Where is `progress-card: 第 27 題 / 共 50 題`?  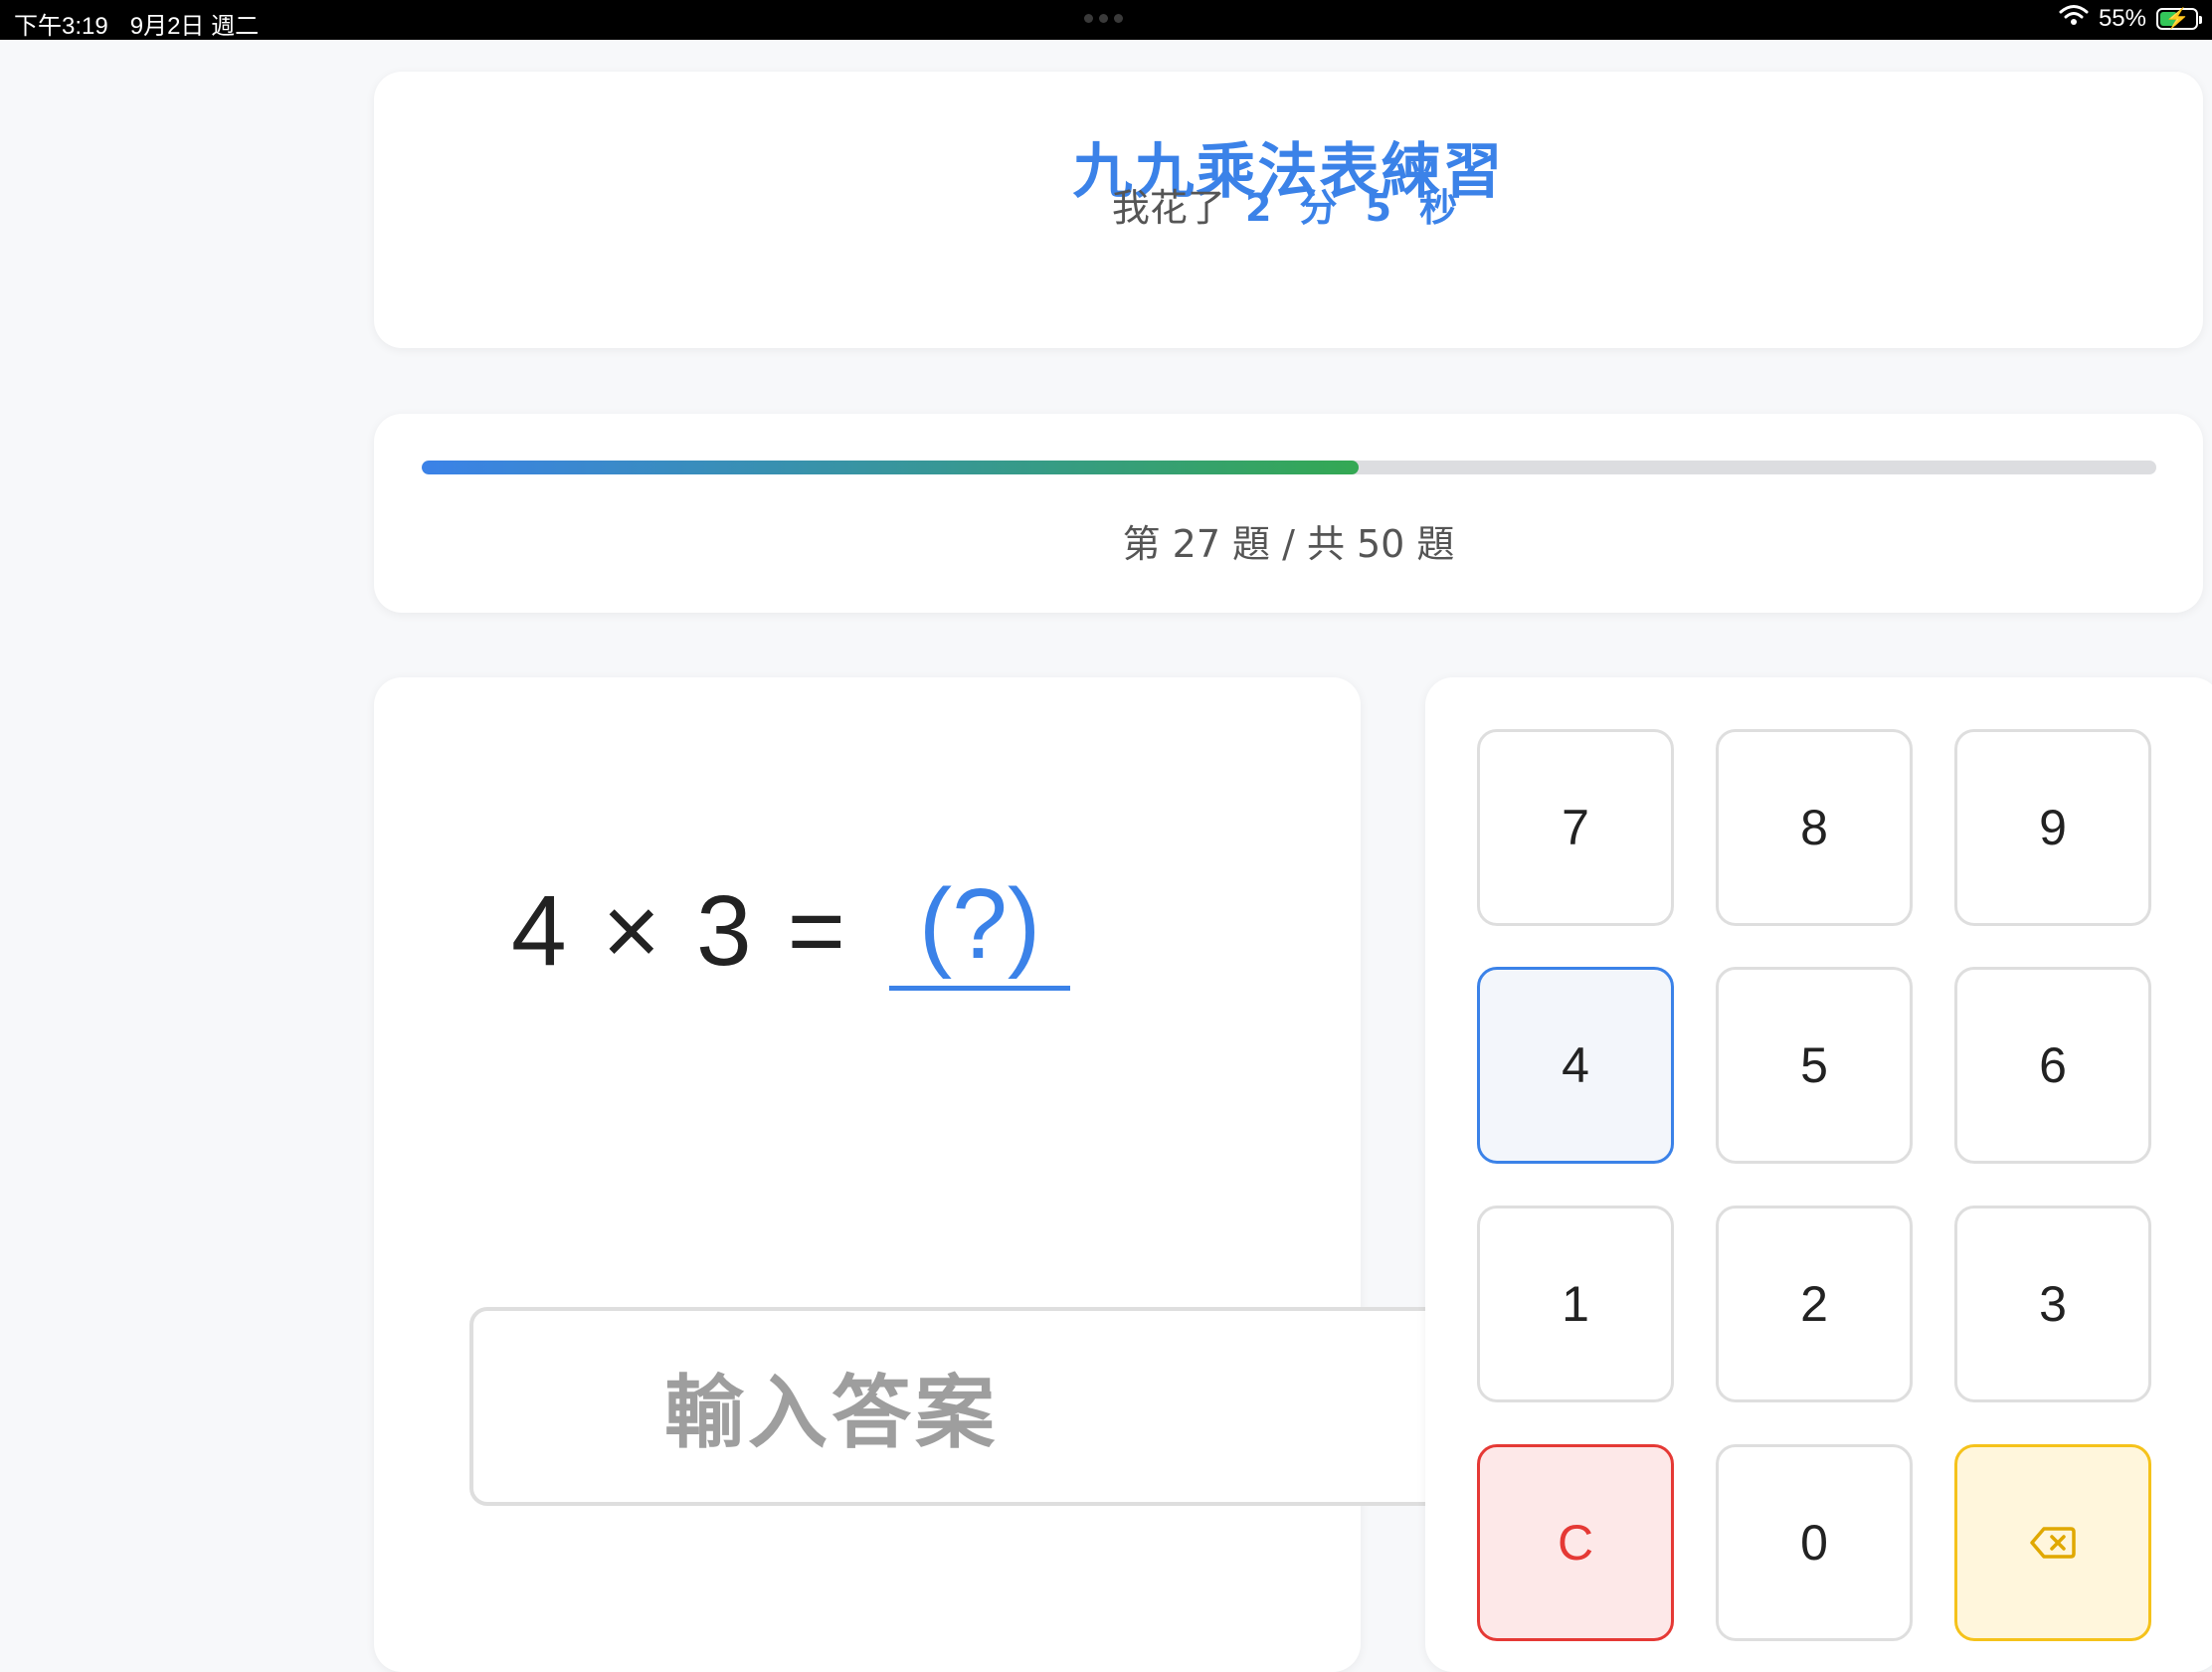
progress-card: 第 27 題 / 共 50 題 is located at coordinates (1288, 513).